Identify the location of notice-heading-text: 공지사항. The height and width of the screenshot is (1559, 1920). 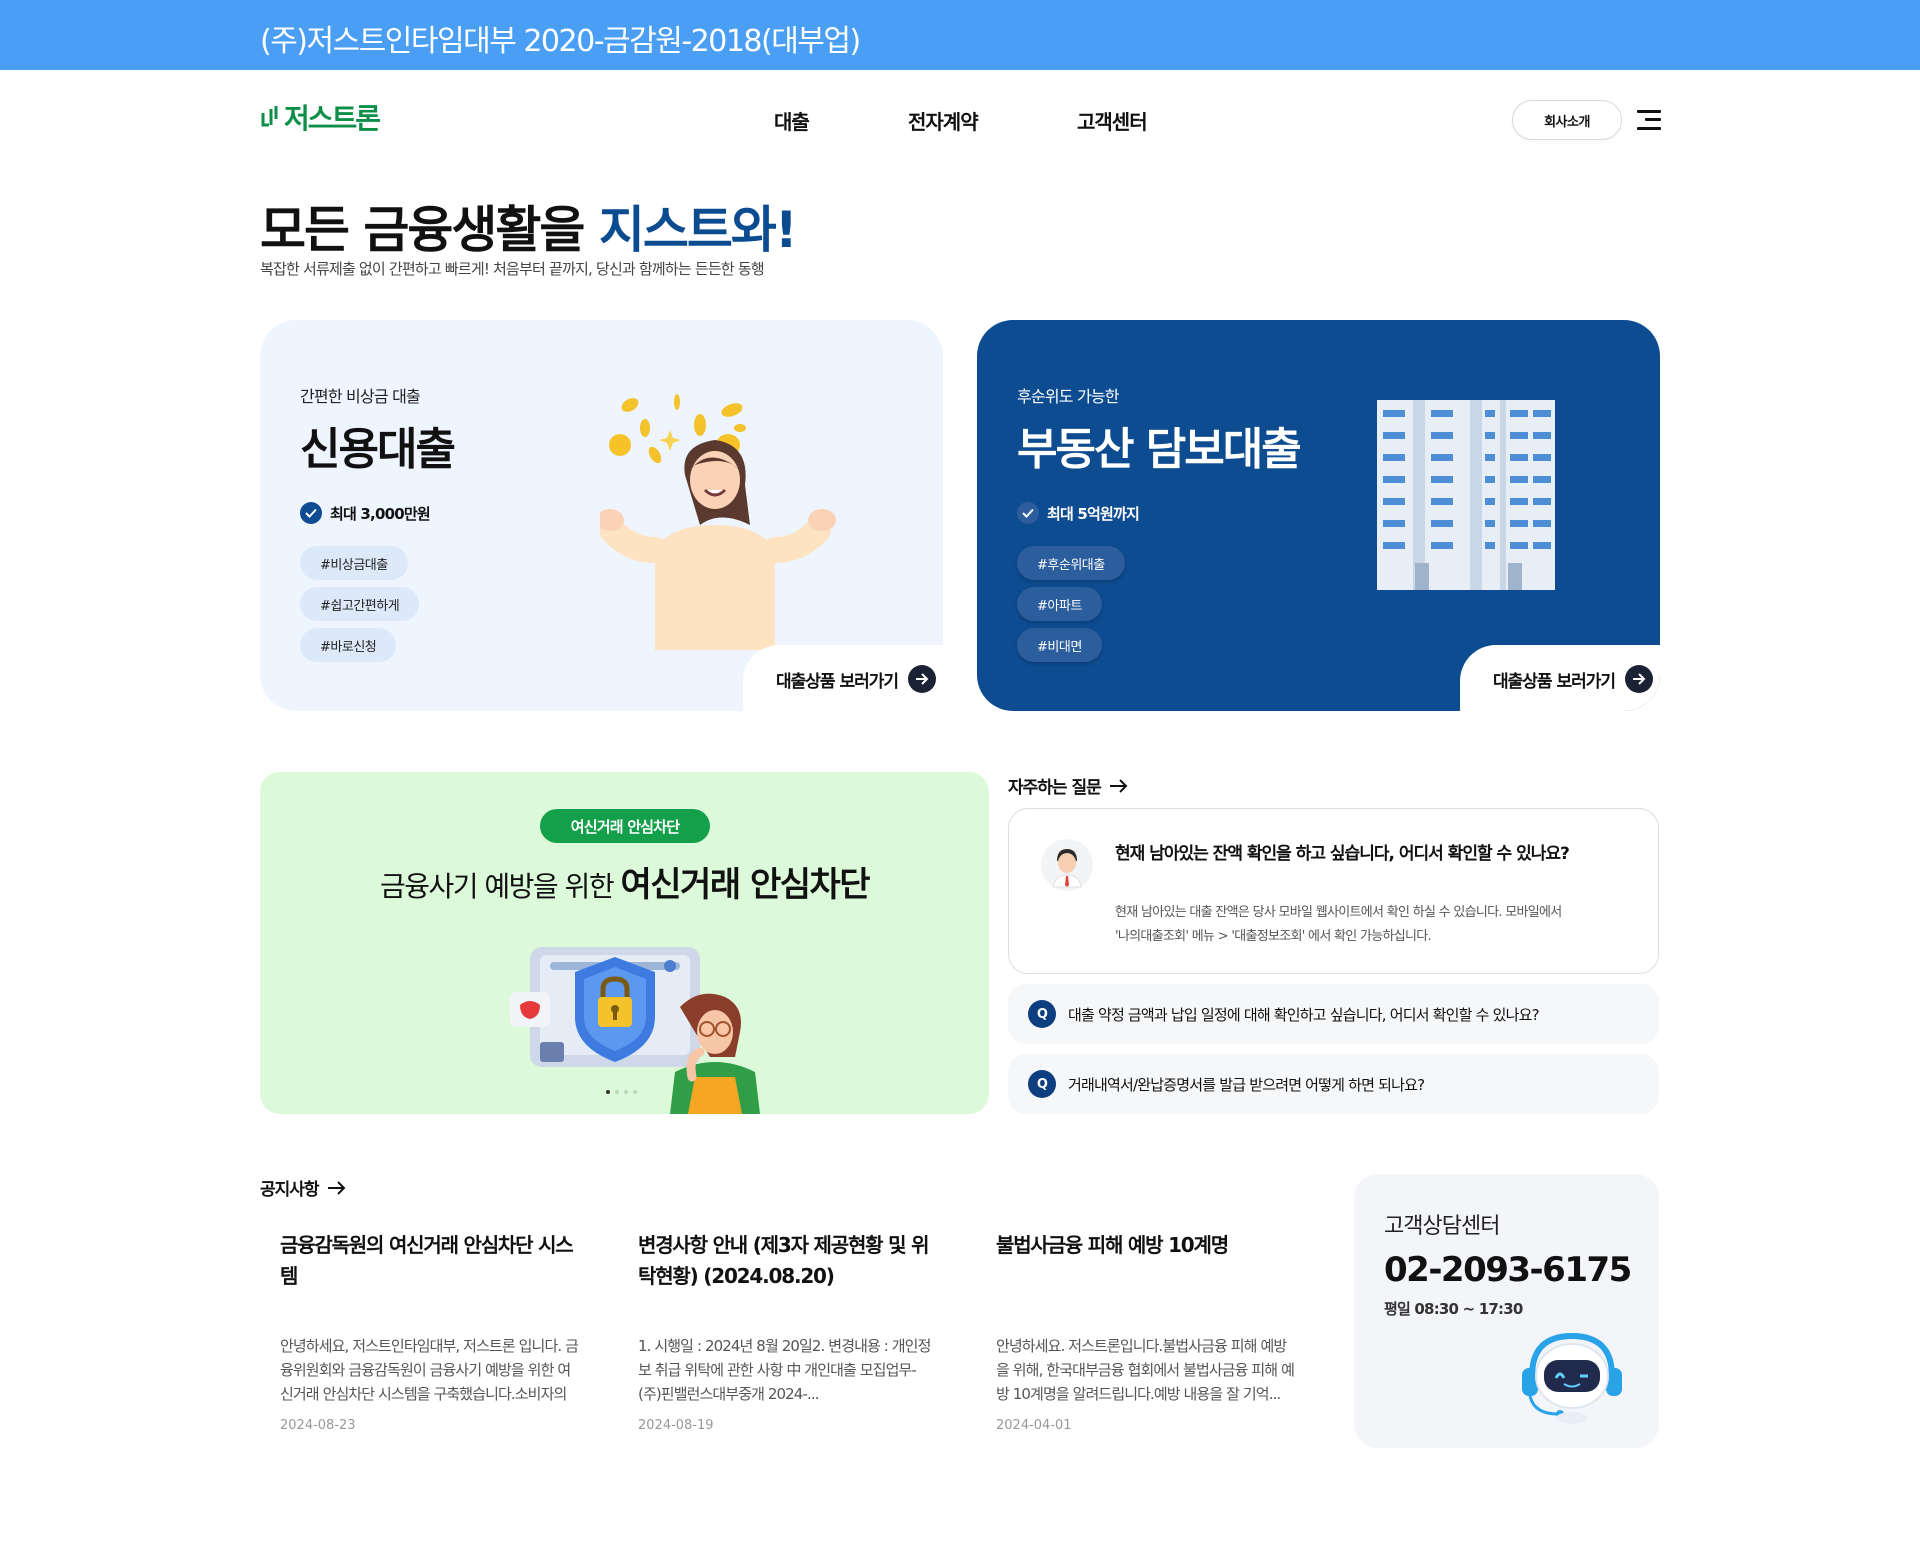
(290, 1190).